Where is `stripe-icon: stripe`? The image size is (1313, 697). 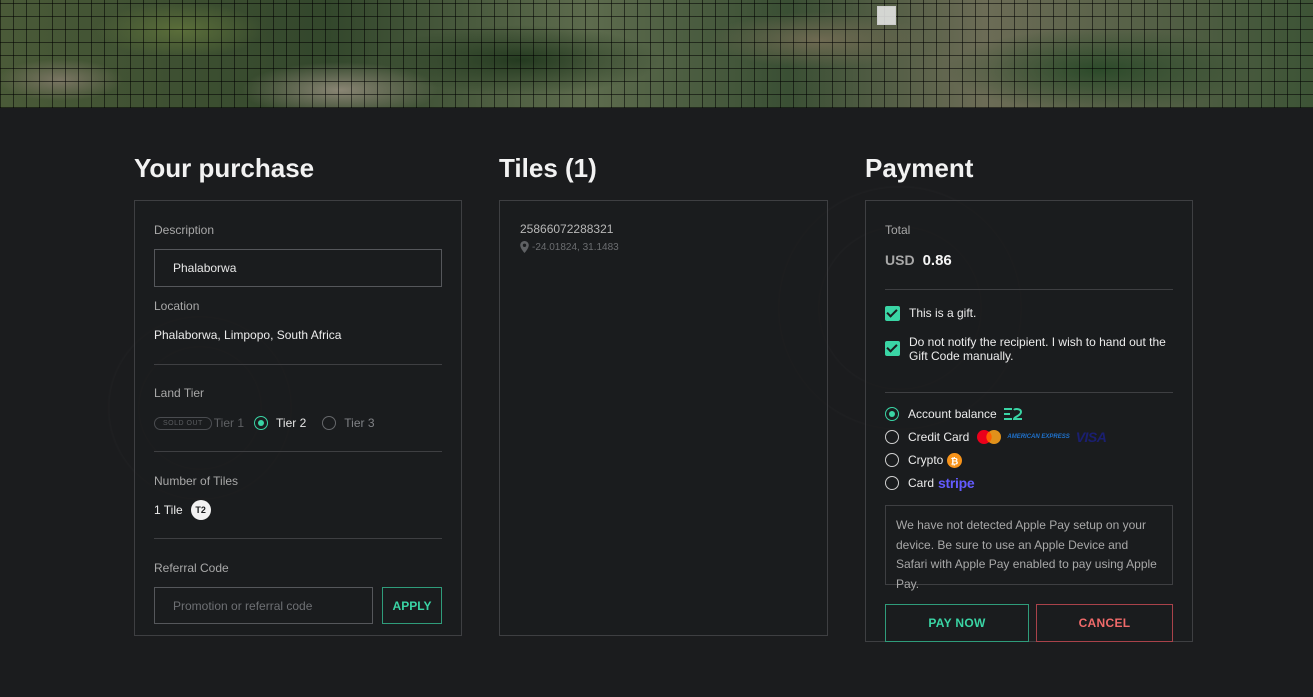 stripe-icon: stripe is located at coordinates (956, 483).